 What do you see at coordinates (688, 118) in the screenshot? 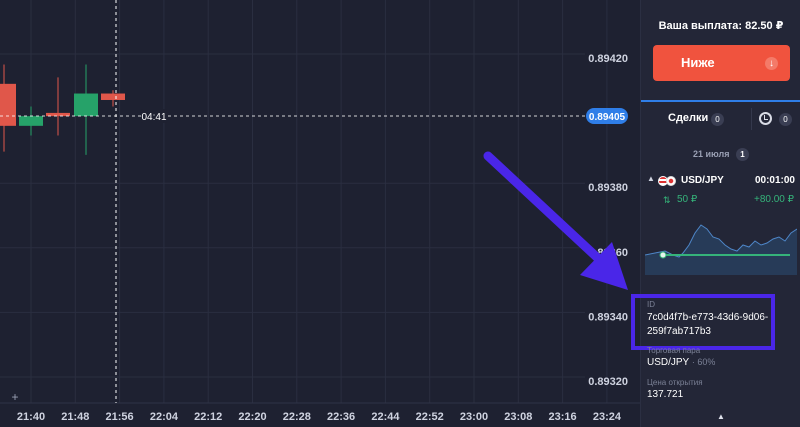
I see `tab-deals: Сделки` at bounding box center [688, 118].